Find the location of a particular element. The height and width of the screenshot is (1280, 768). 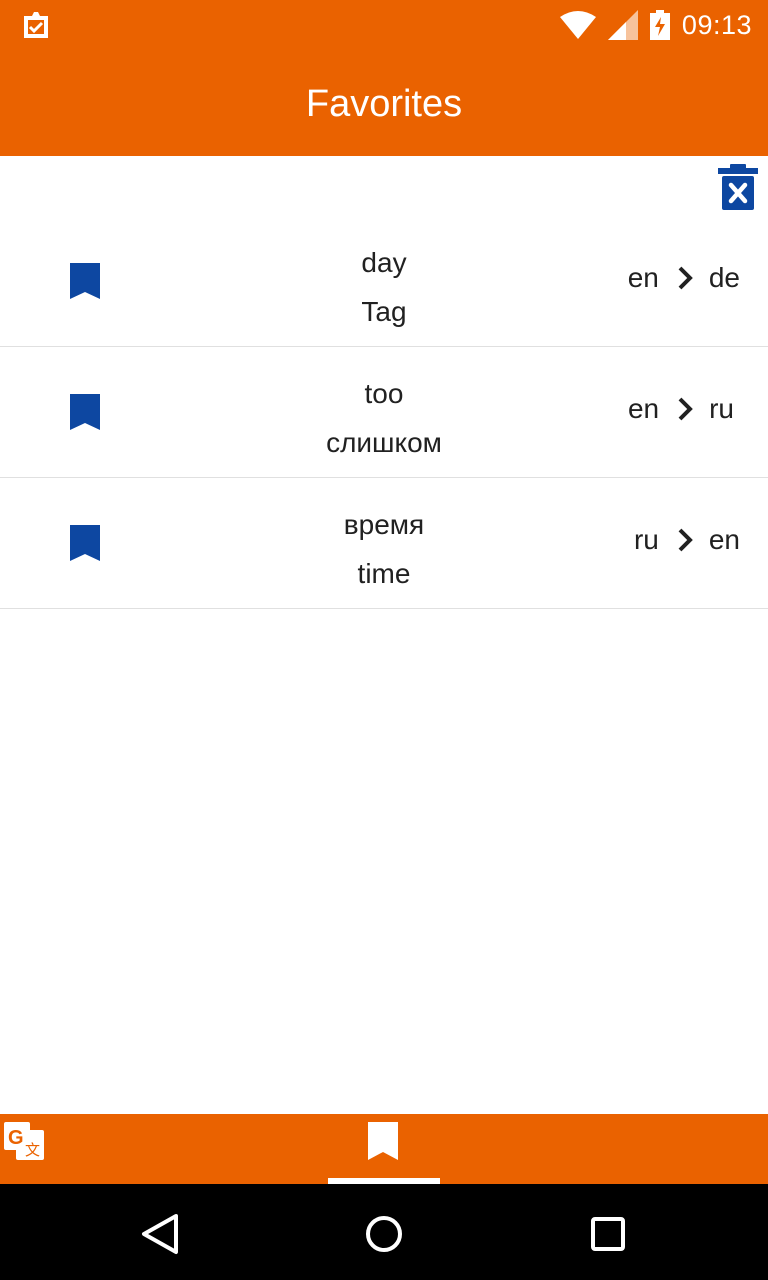

language-pair: en de is located at coordinates (684, 278).